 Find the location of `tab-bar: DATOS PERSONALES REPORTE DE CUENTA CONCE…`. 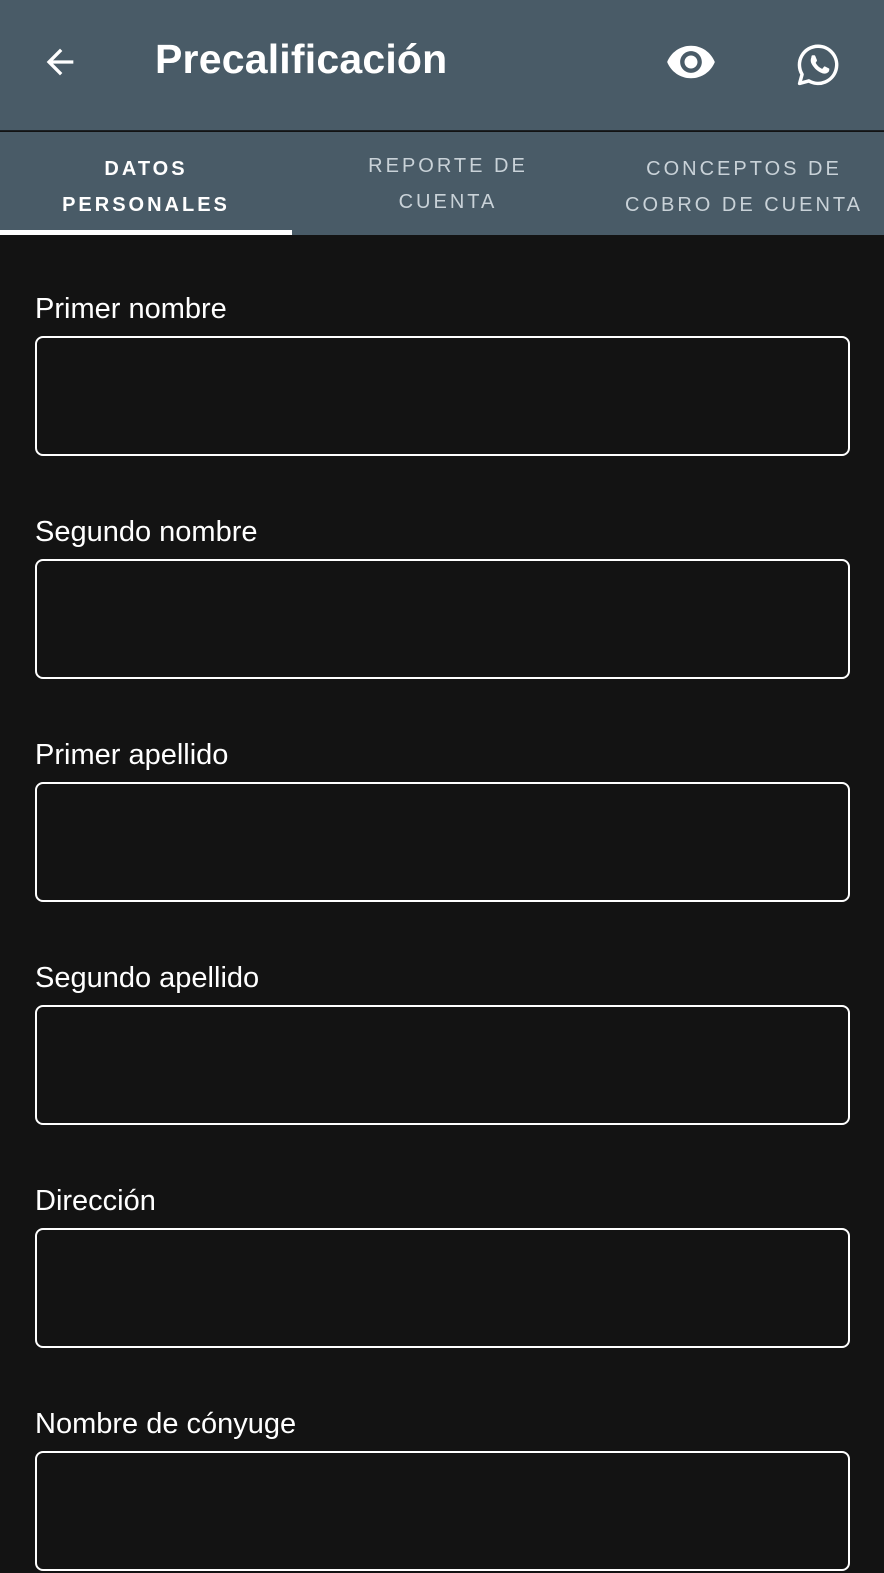

tab-bar: DATOS PERSONALES REPORTE DE CUENTA CONCE… is located at coordinates (442, 183).